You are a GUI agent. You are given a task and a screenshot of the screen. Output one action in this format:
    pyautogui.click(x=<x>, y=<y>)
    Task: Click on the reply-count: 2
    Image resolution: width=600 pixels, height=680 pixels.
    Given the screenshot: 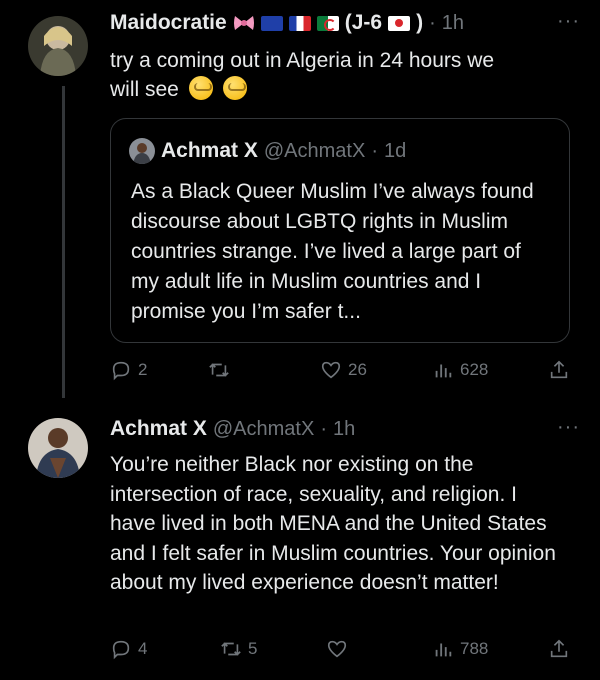 What is the action you would take?
    pyautogui.click(x=143, y=369)
    